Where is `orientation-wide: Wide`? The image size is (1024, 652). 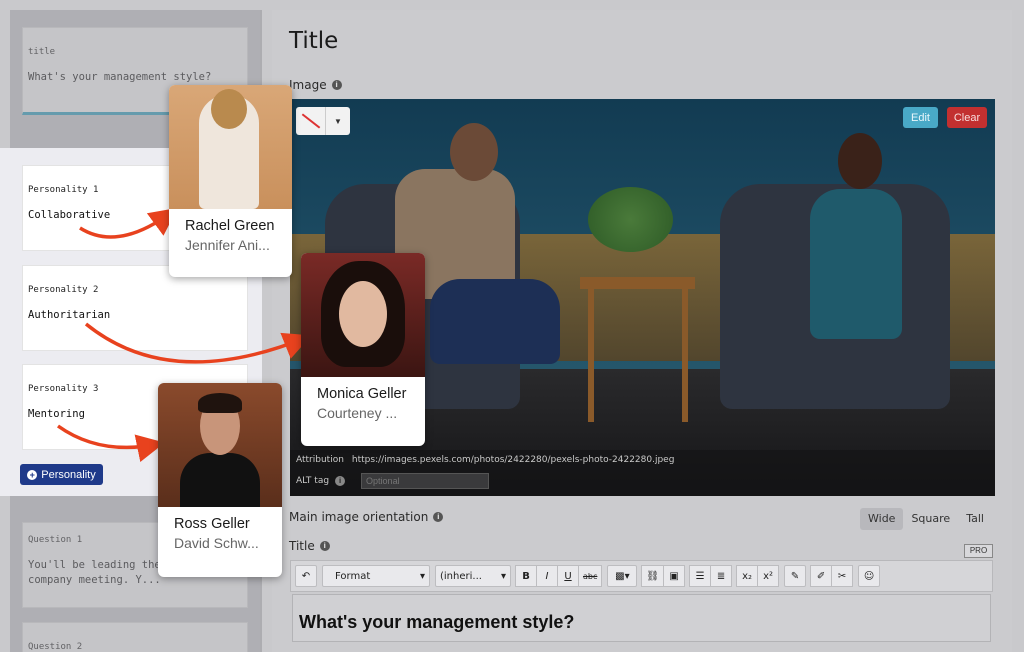 orientation-wide: Wide is located at coordinates (882, 519).